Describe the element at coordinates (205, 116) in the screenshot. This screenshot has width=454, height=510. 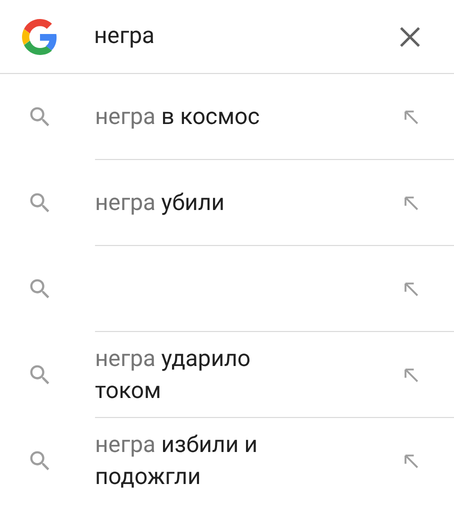
I see `suggestion-text: негра в космос` at that location.